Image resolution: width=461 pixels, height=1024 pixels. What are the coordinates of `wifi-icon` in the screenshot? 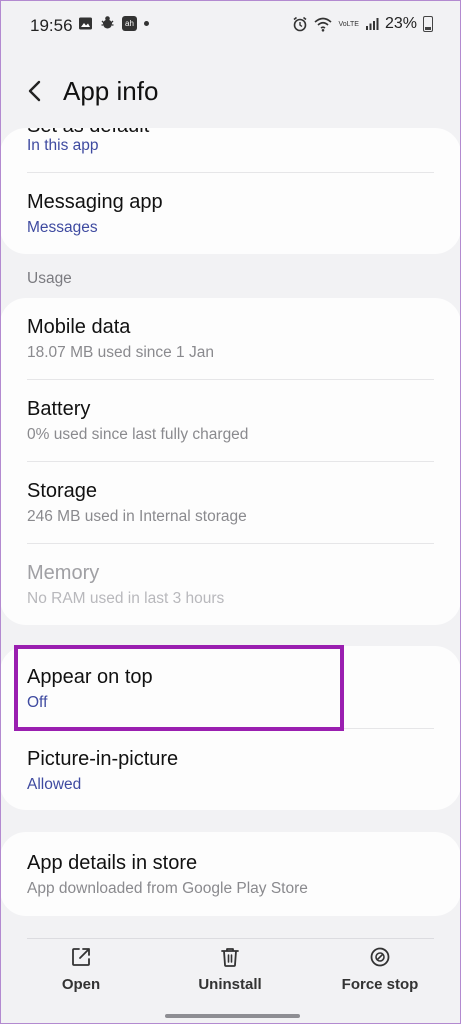 It's located at (323, 24).